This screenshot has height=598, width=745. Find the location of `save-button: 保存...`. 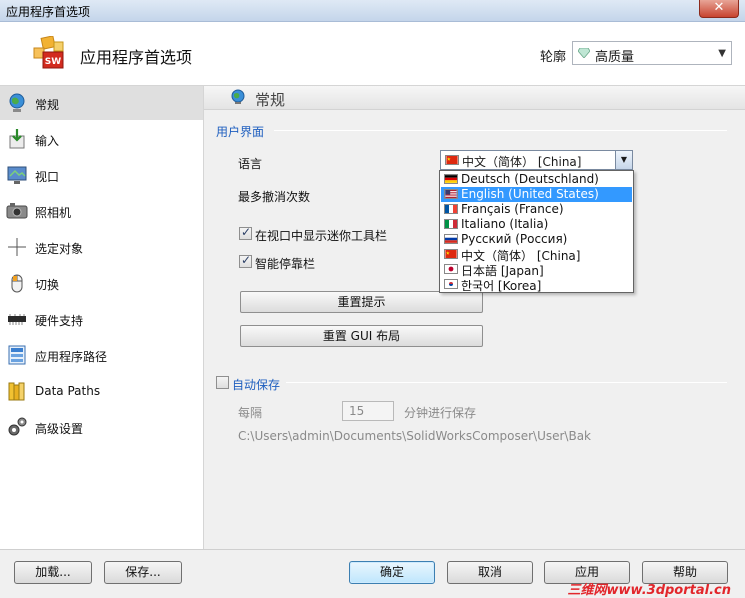

save-button: 保存... is located at coordinates (143, 572).